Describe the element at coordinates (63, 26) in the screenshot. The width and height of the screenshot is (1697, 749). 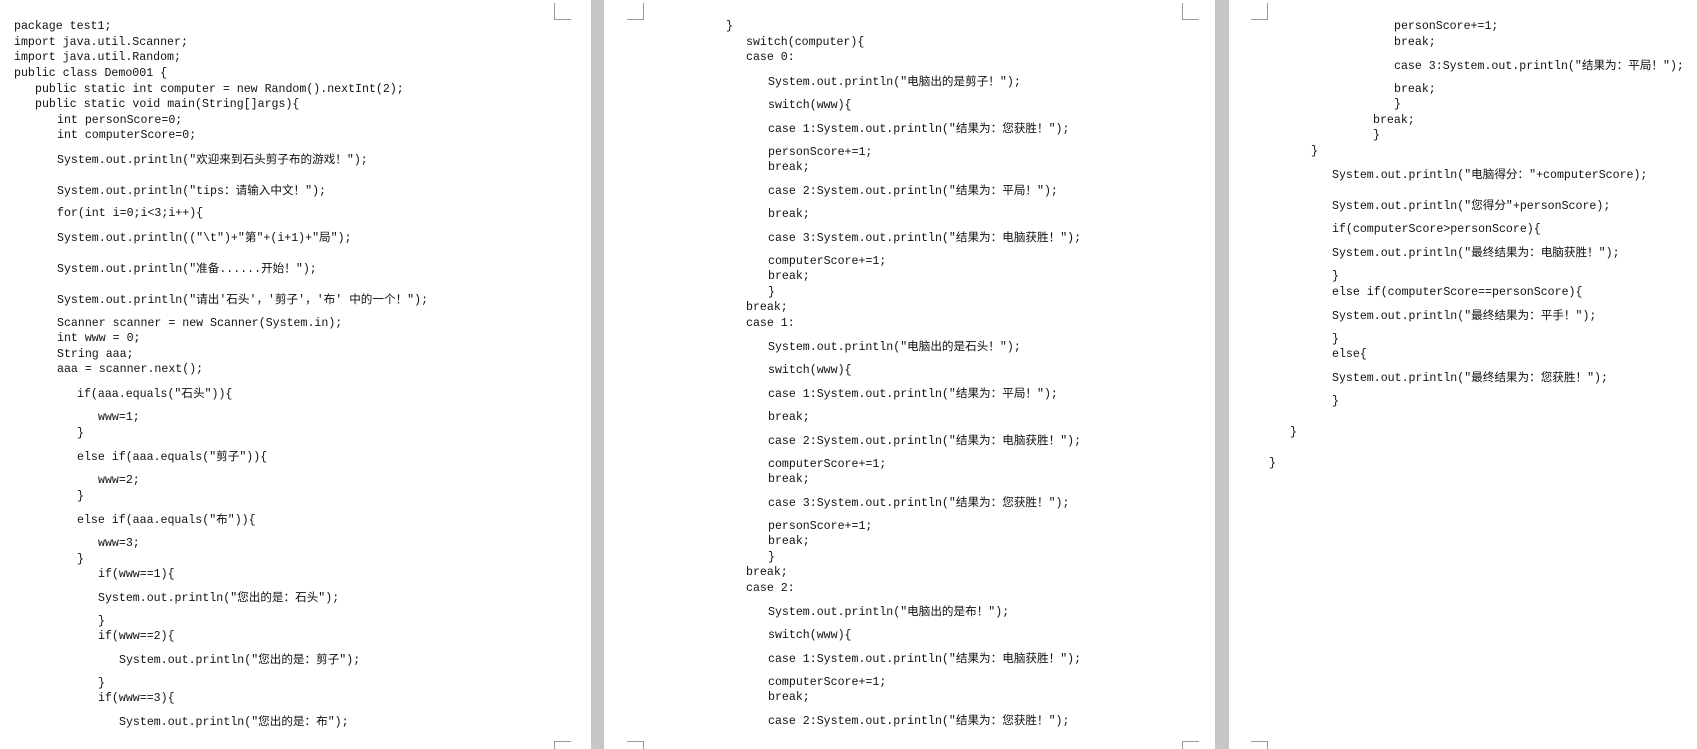
I see `code-line: package test1;` at that location.